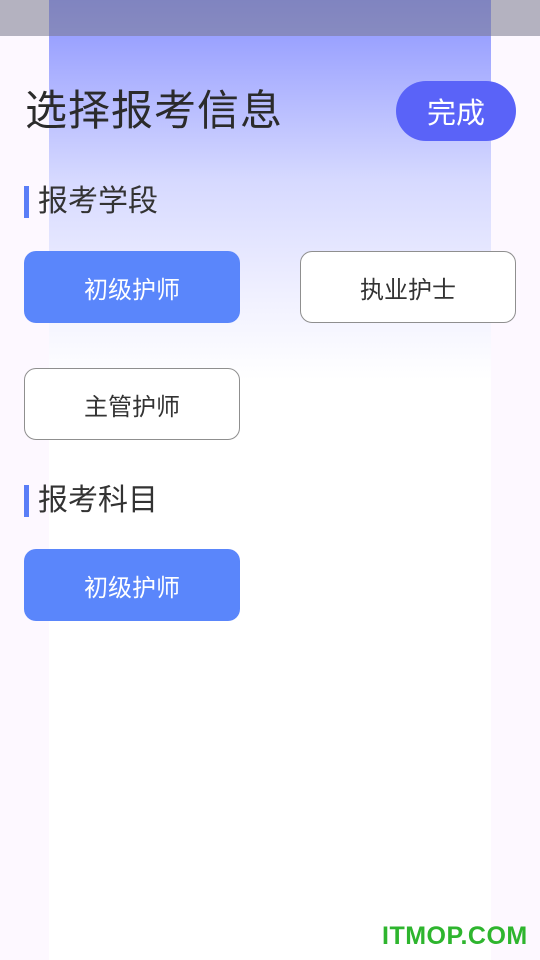 The width and height of the screenshot is (540, 960). I want to click on section-title-exam-stage: 报考学段, so click(91, 202).